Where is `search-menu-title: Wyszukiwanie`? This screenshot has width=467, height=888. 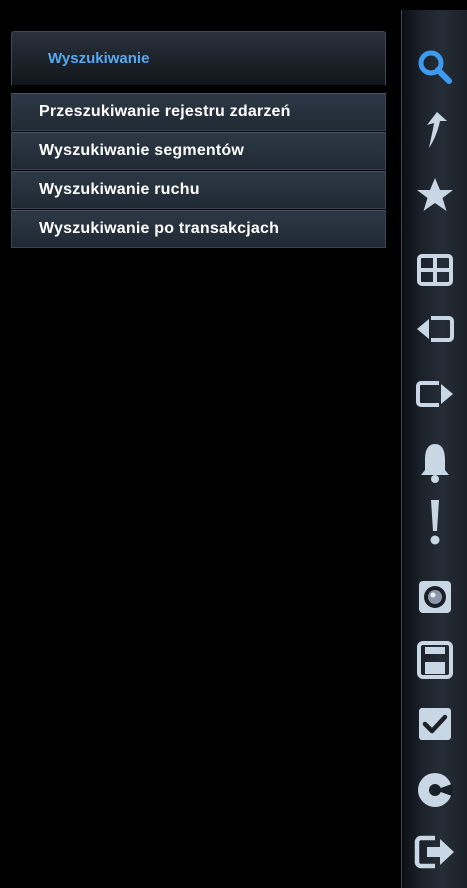 search-menu-title: Wyszukiwanie is located at coordinates (99, 58).